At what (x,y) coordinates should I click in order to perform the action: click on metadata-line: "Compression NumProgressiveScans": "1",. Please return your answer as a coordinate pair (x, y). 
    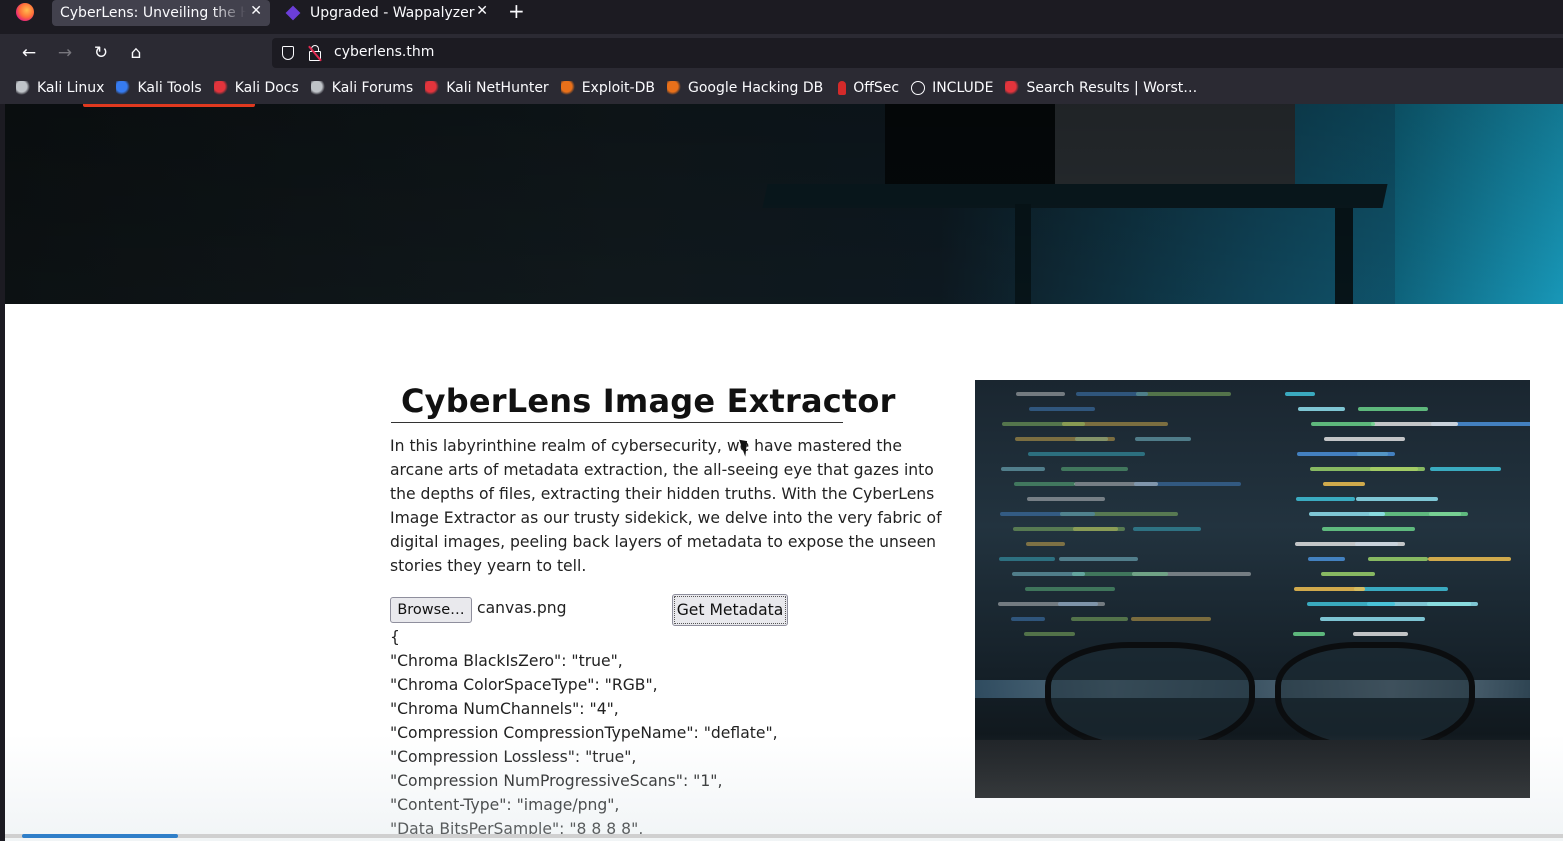
    Looking at the image, I should click on (556, 781).